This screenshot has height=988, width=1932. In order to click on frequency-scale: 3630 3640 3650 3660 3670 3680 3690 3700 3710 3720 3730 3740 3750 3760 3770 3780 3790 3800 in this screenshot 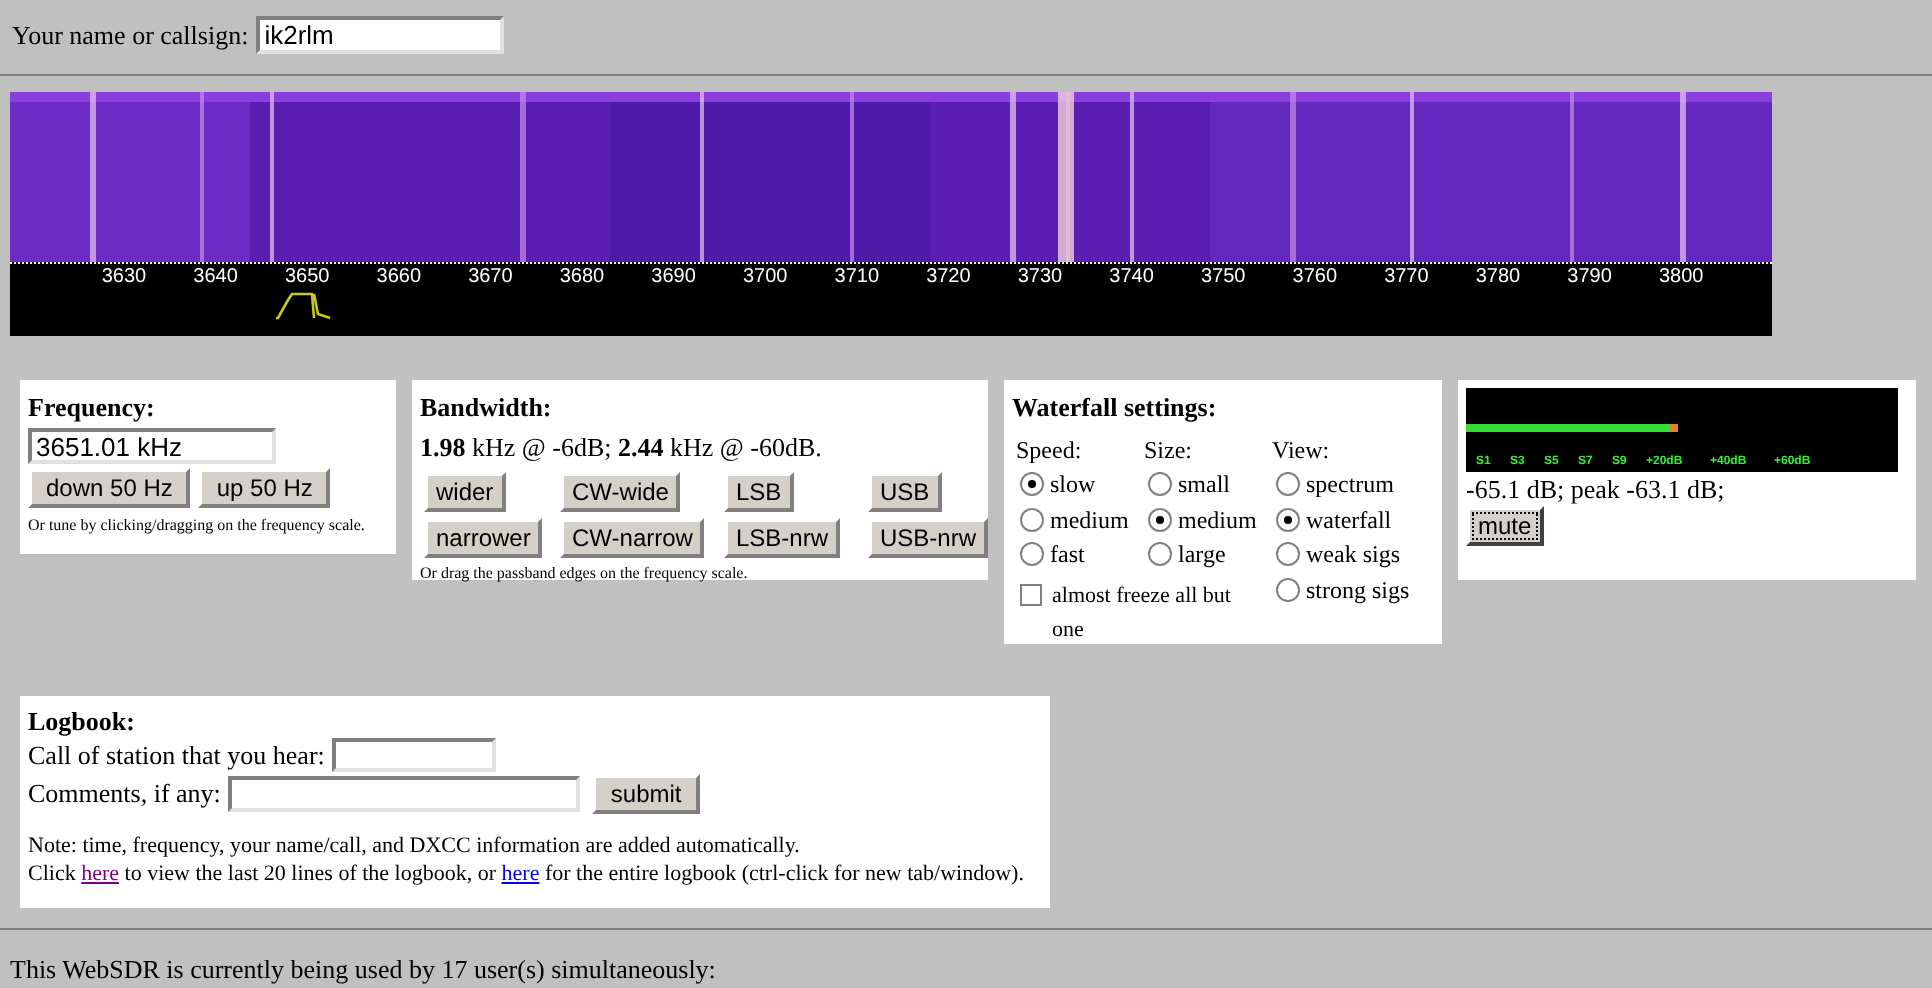, I will do `click(891, 299)`.